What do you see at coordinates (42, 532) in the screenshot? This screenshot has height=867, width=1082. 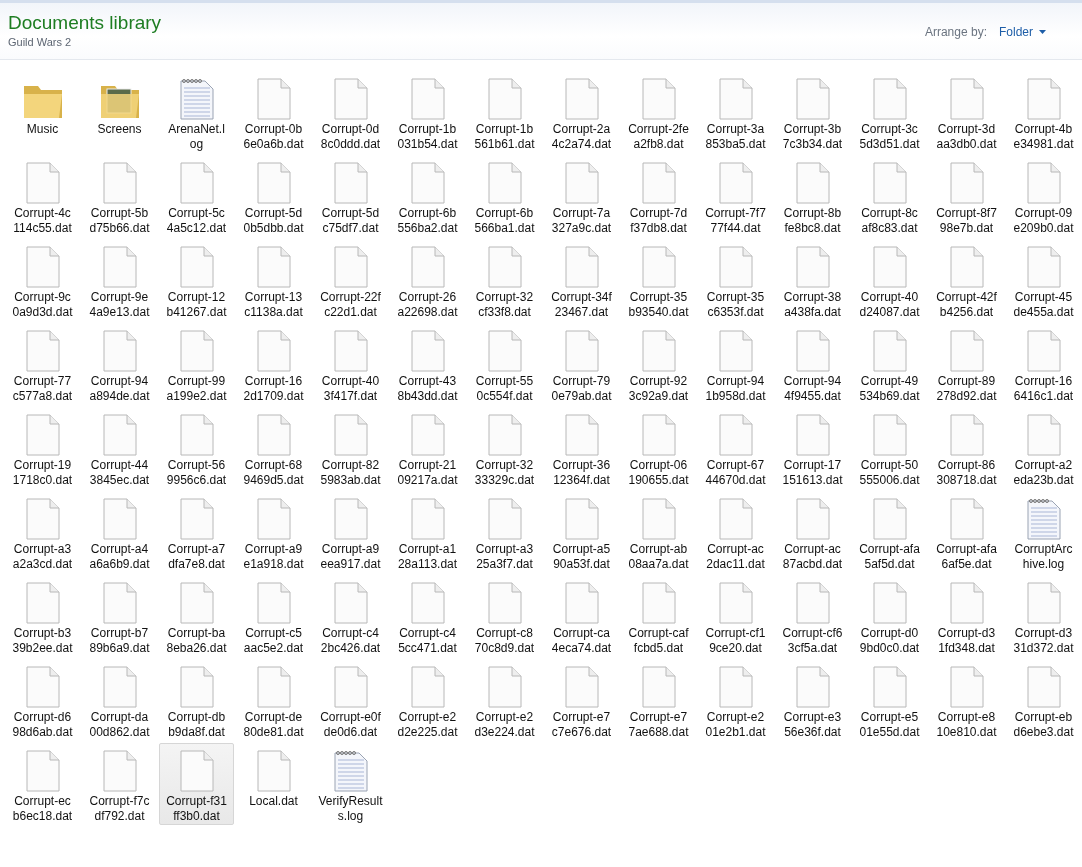 I see `file-item: Corrupt-a3 a2a3cd.dat` at bounding box center [42, 532].